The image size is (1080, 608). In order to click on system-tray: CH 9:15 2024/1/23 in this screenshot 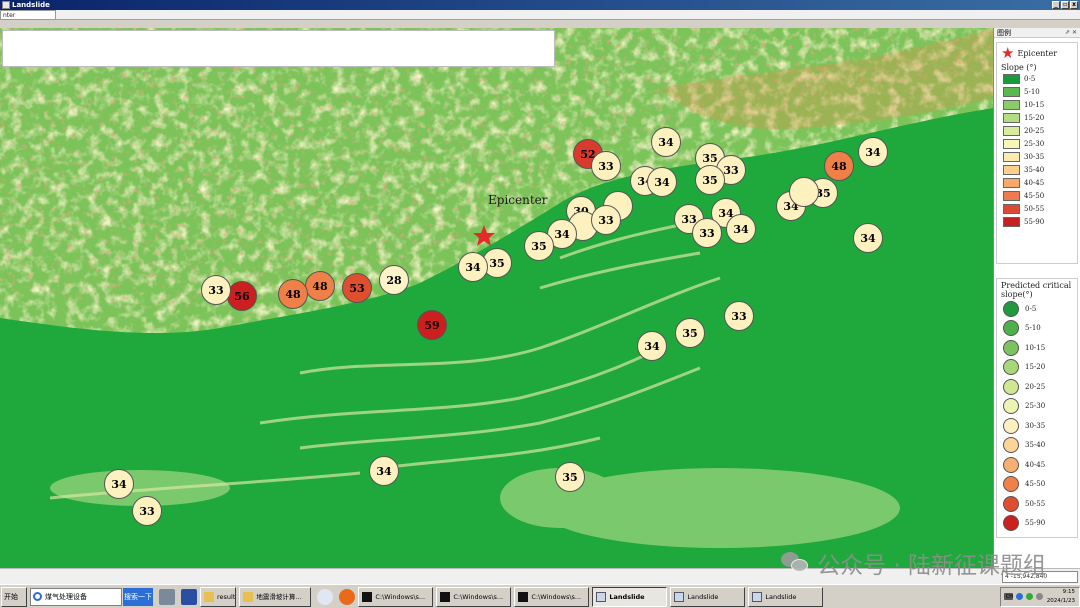, I will do `click(1040, 596)`.